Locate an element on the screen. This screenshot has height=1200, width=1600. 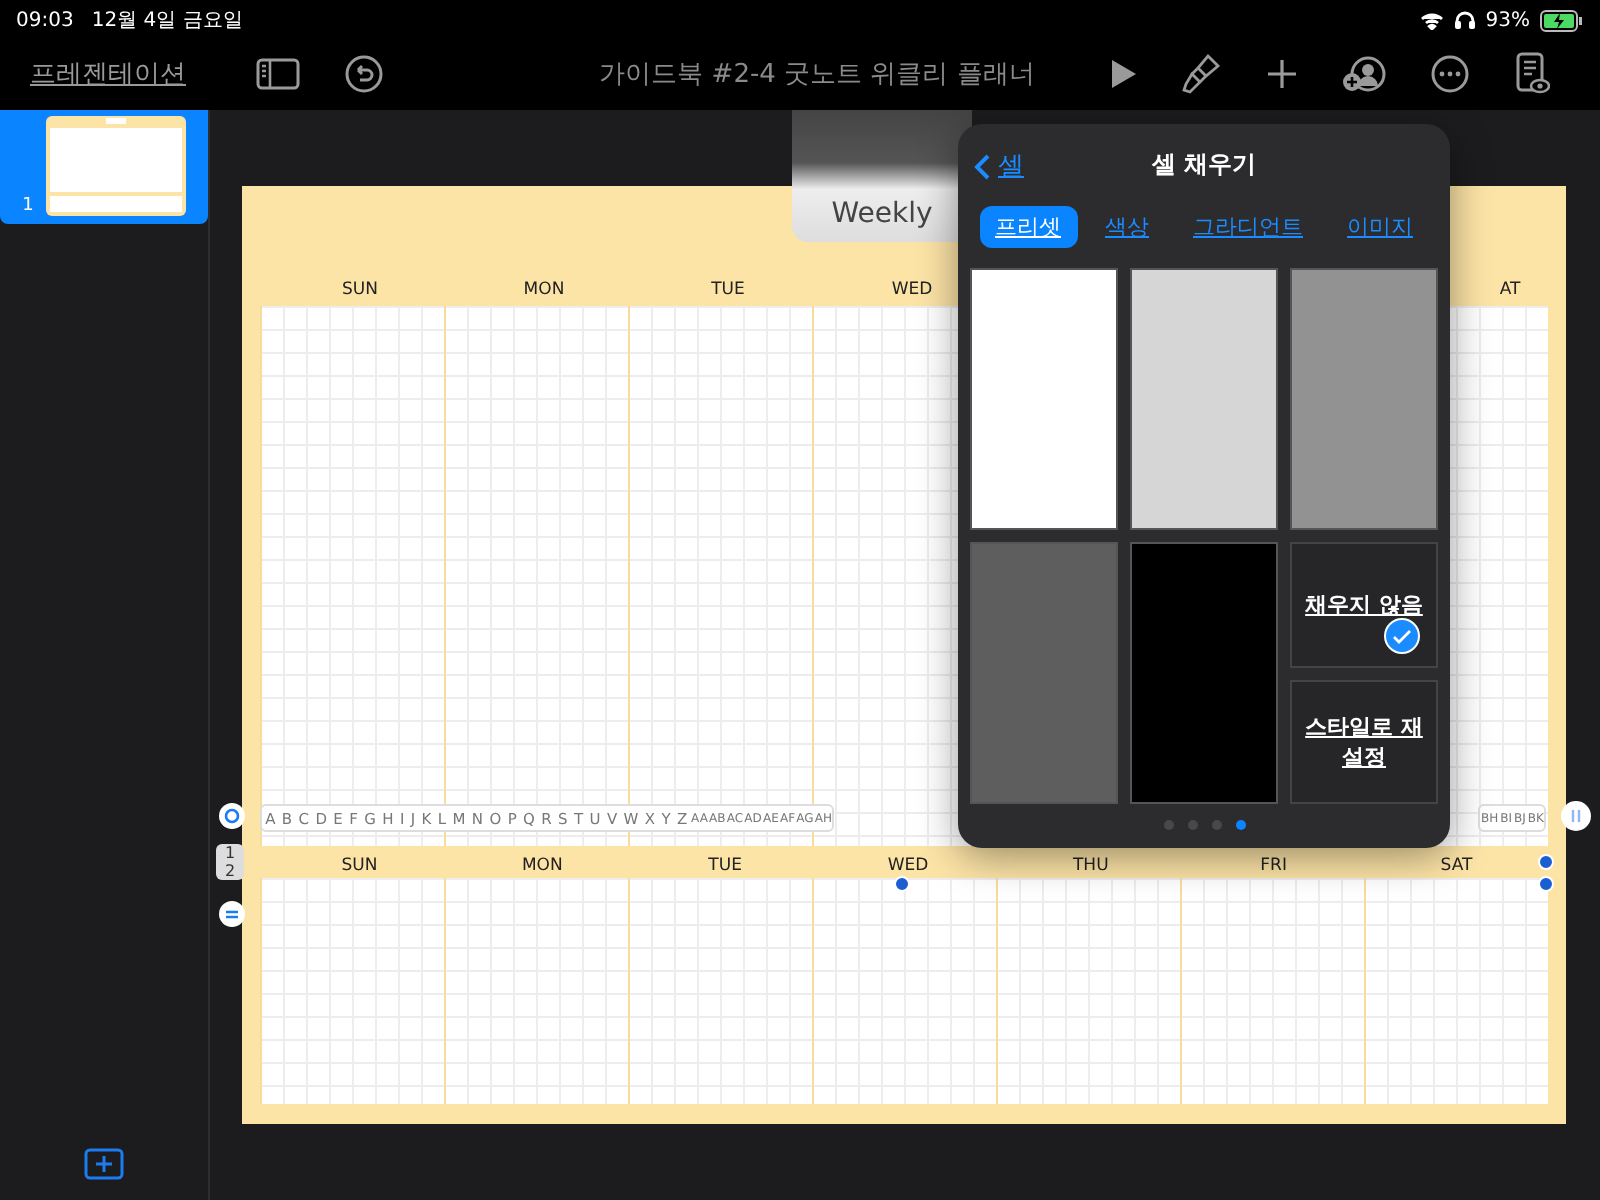
popover-title: 셀 채우기 is located at coordinates (1204, 164).